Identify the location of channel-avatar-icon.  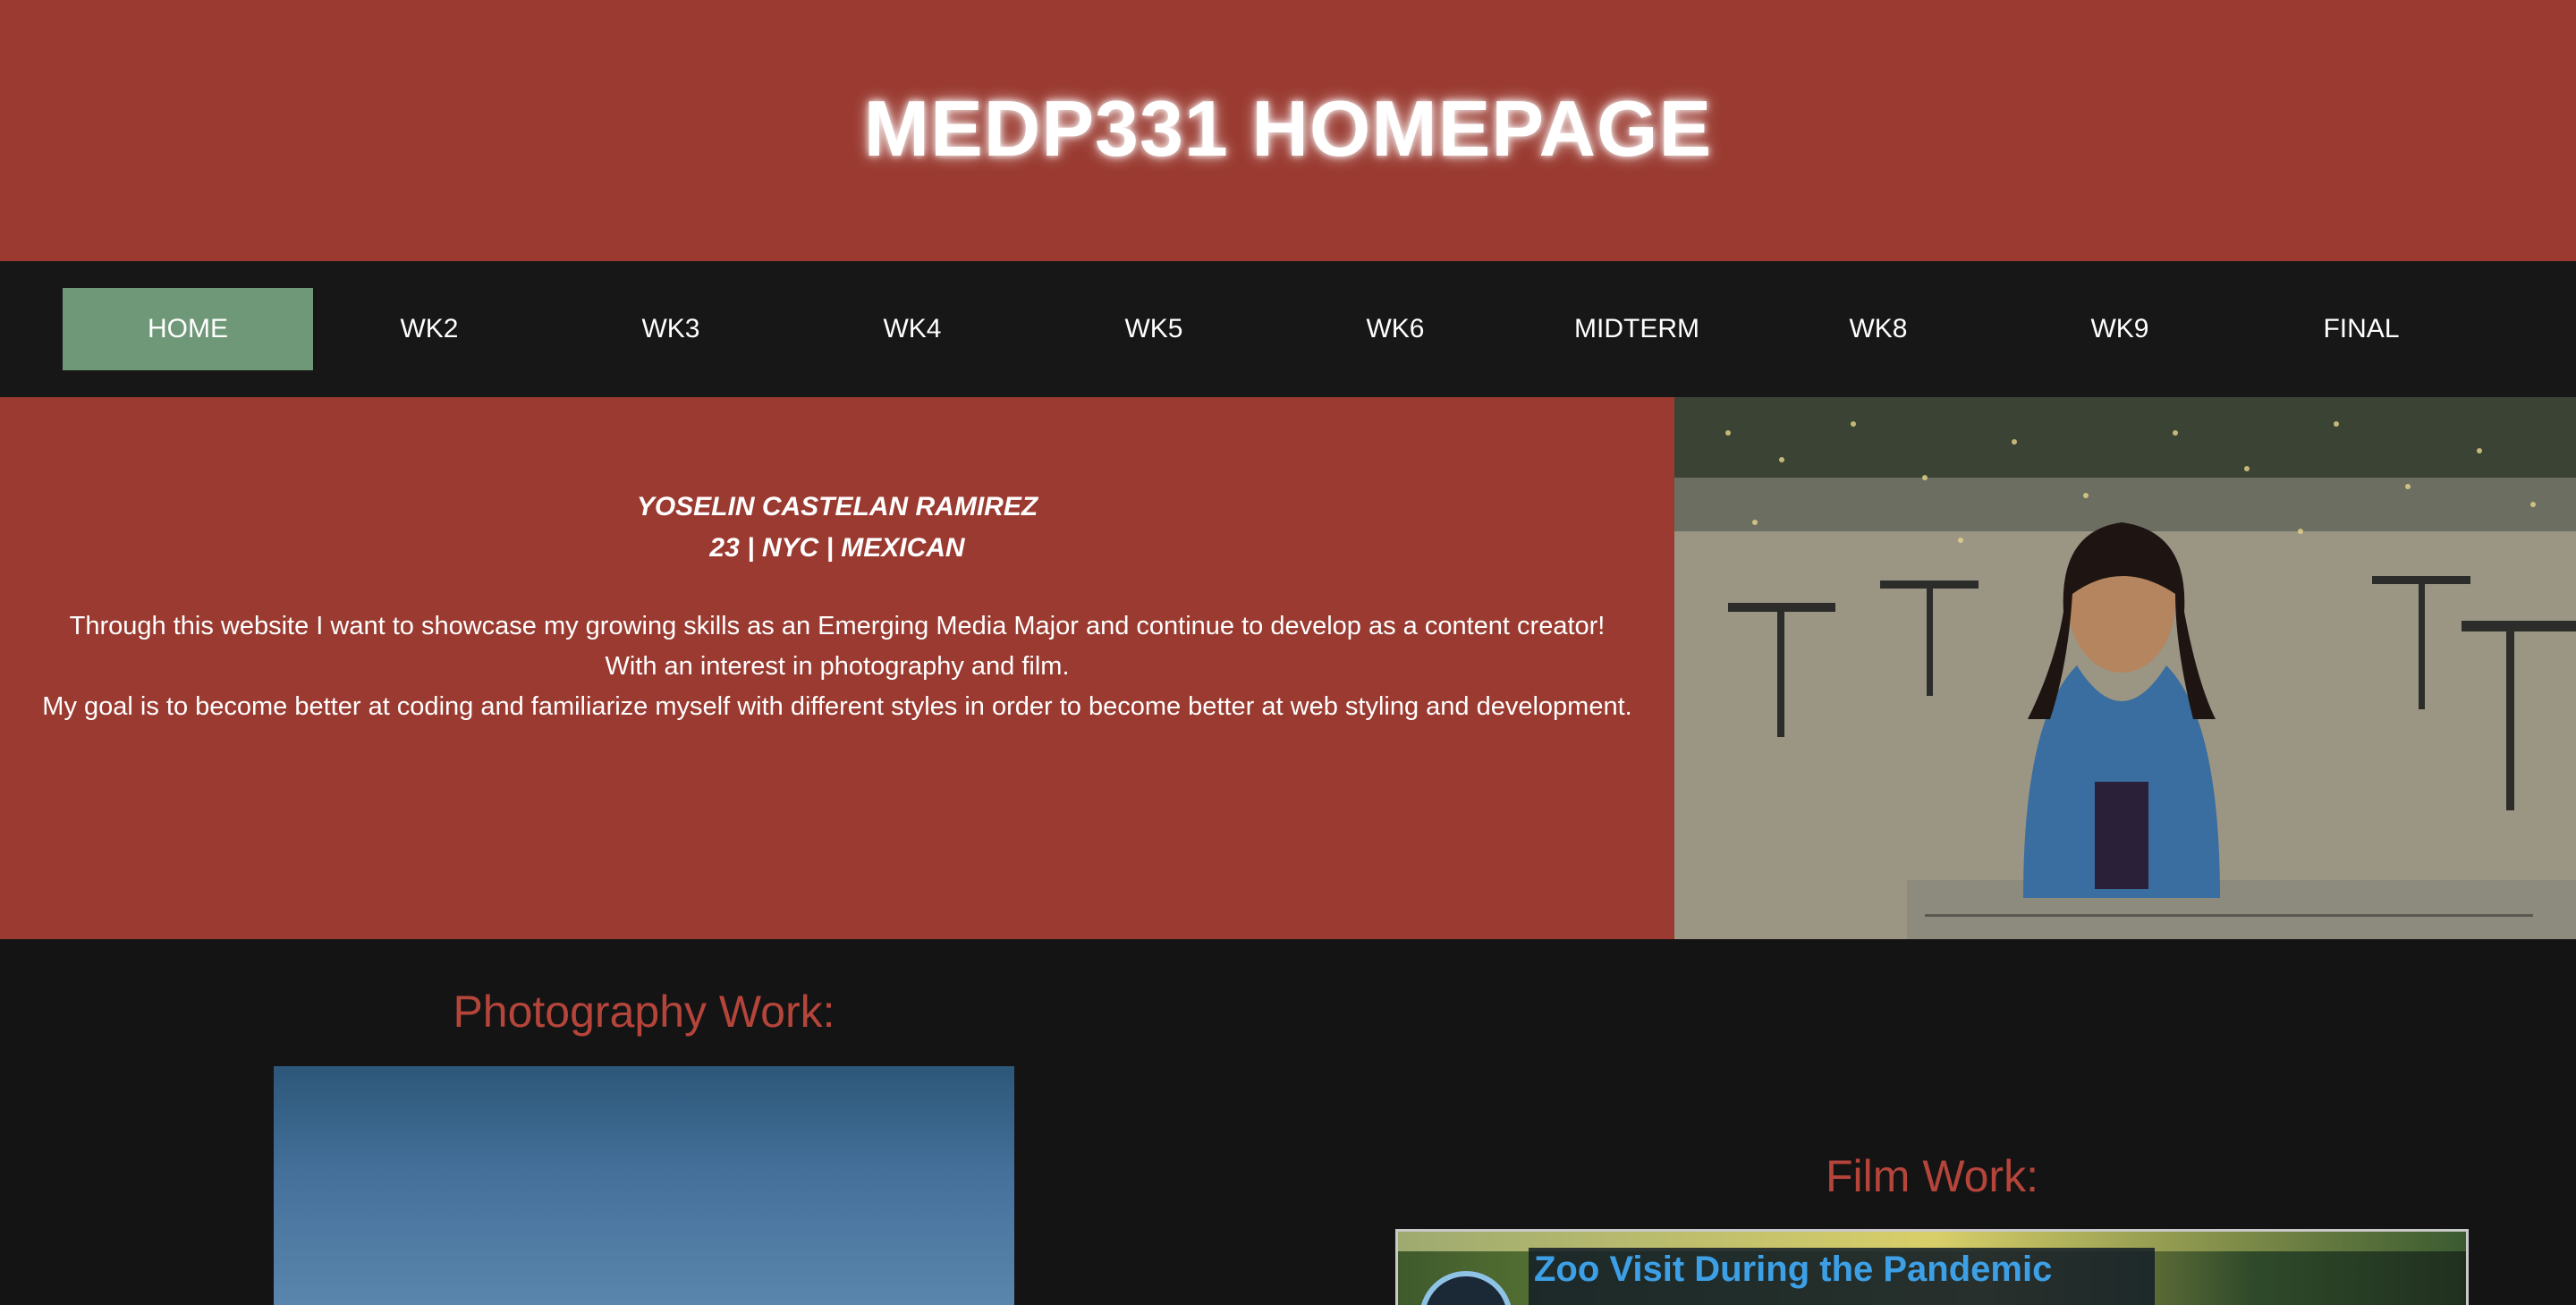
(1466, 1288).